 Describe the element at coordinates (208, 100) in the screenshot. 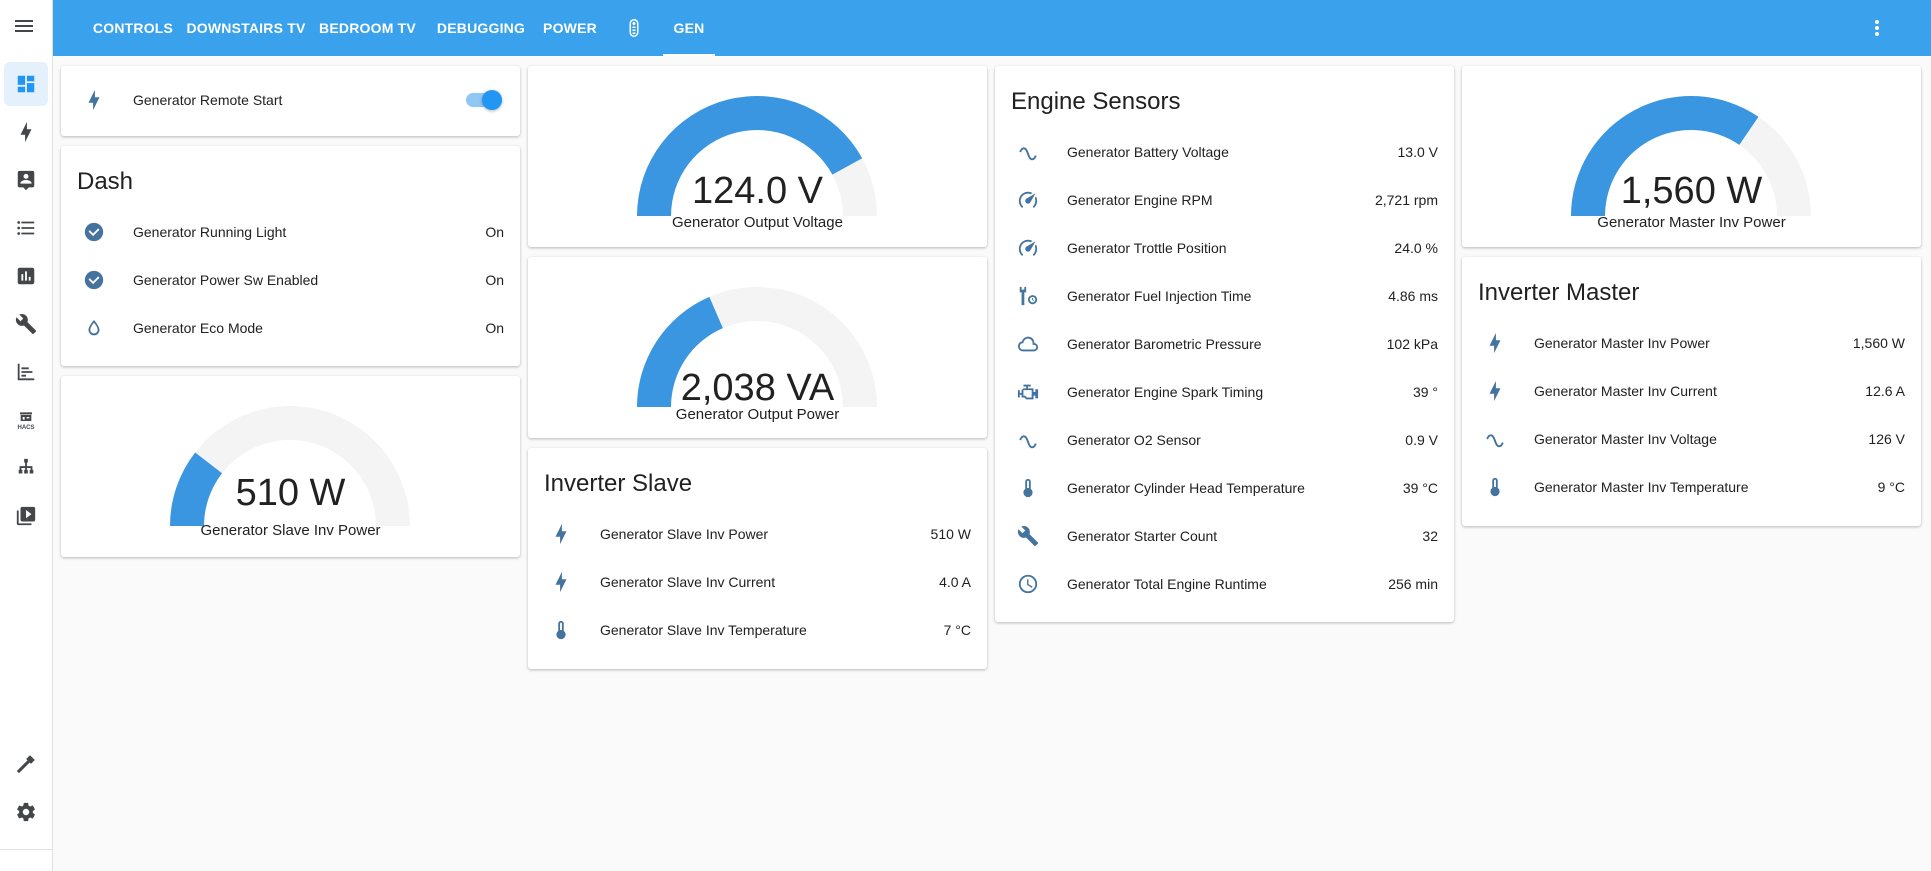

I see `remote-start-label: Generator Remote Start` at that location.